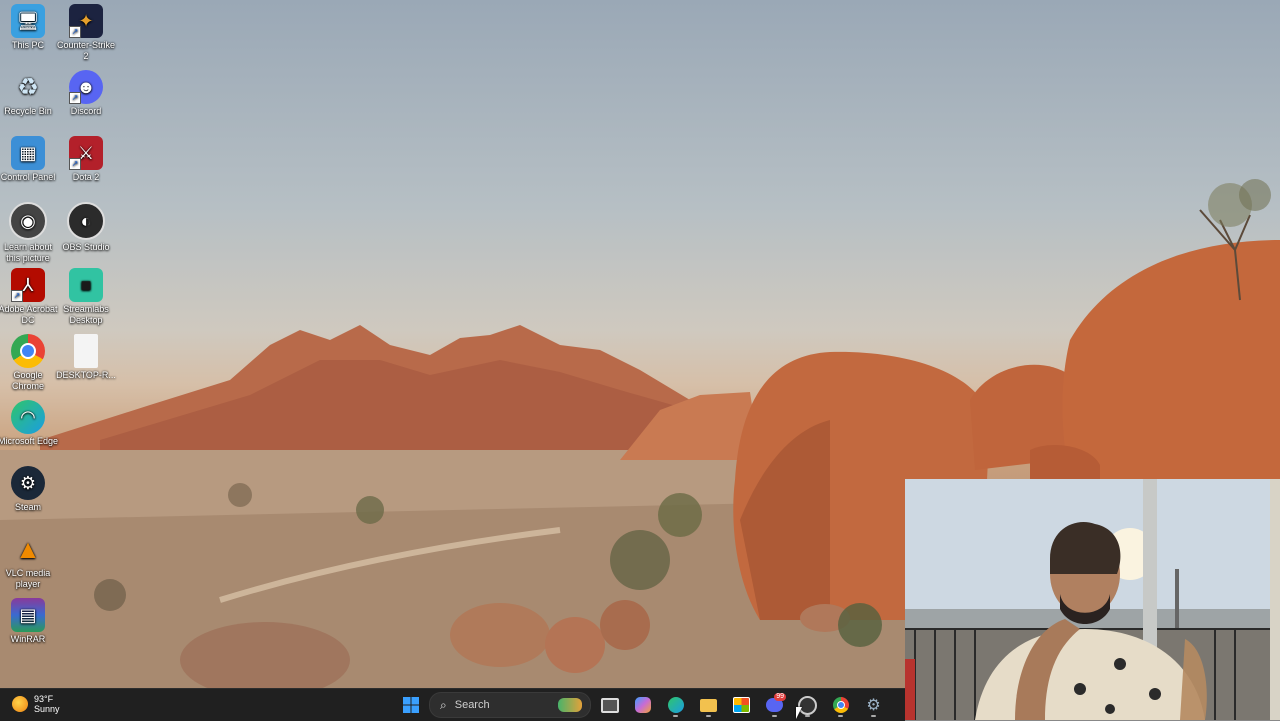  I want to click on desktop-icon-label: Counter-Strike 2, so click(86, 50).